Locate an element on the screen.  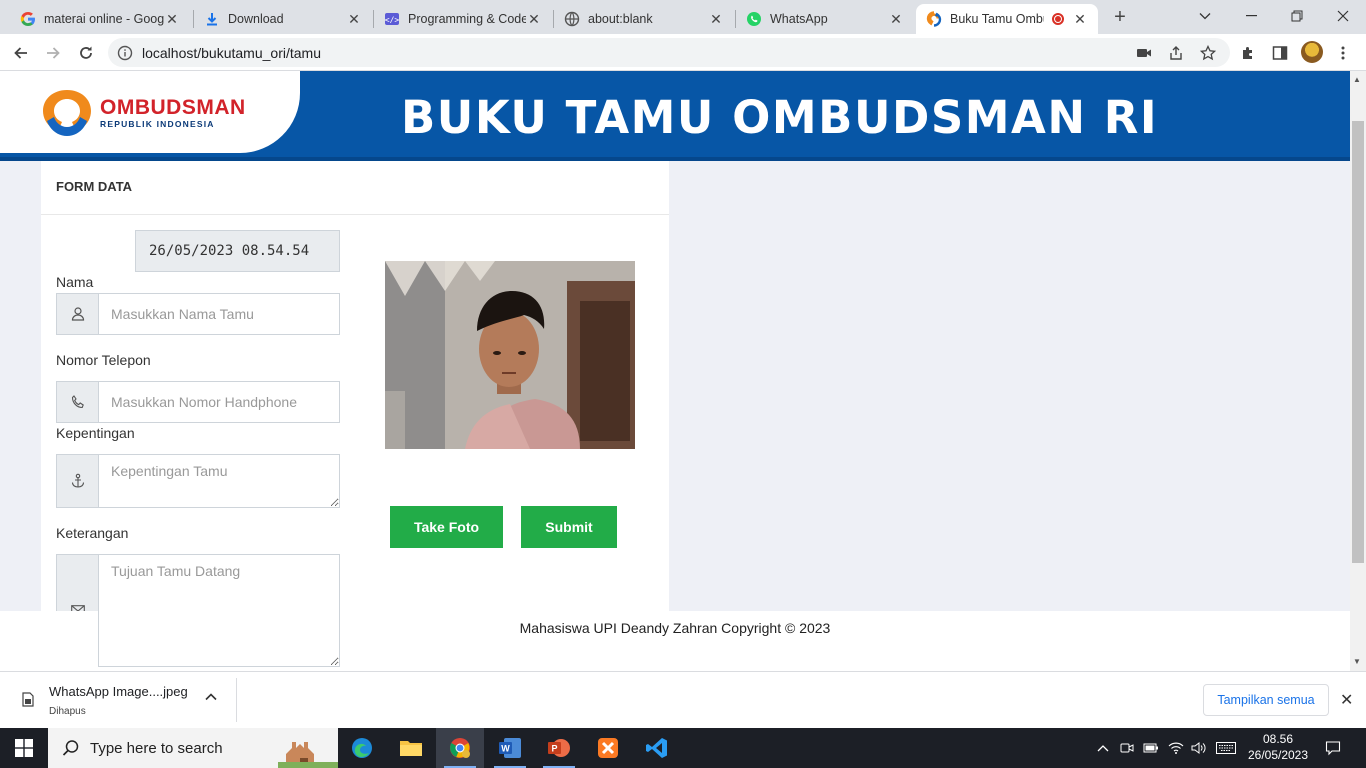
tab-title: WhatsApp is located at coordinates (799, 19).